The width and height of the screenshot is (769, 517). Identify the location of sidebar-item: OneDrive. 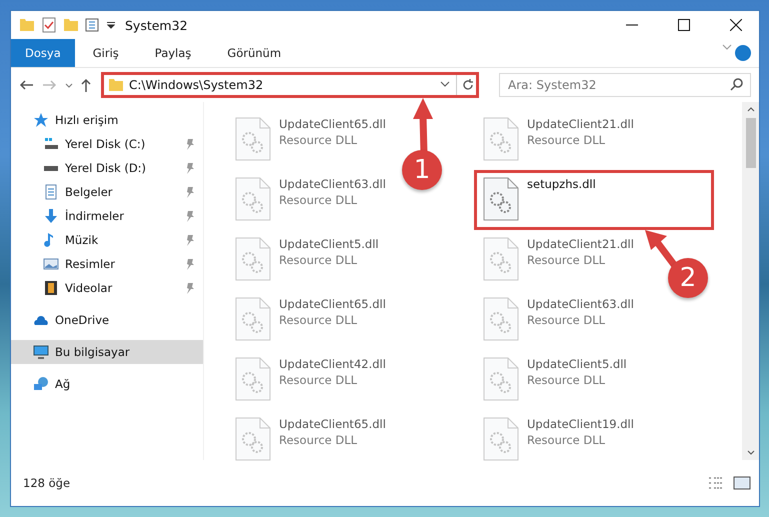
(107, 320).